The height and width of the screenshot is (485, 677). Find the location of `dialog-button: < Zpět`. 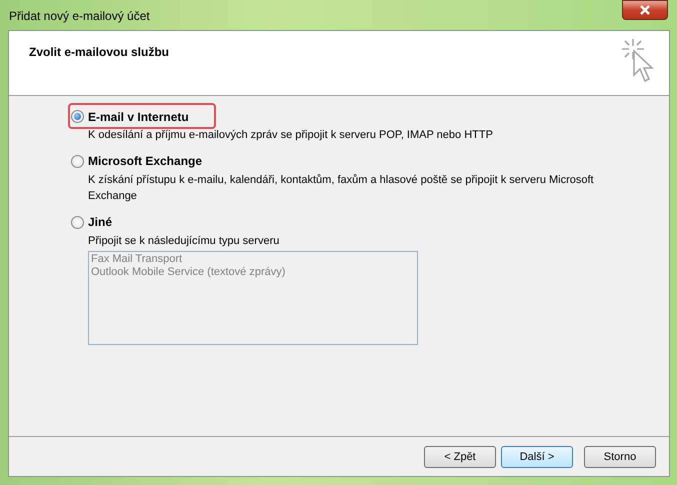

dialog-button: < Zpět is located at coordinates (460, 457).